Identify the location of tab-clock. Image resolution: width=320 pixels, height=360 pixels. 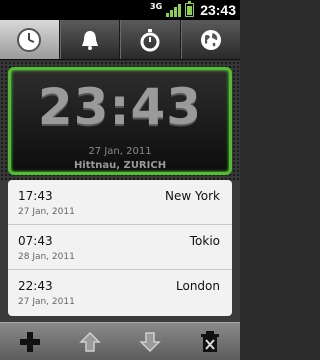
(30, 39).